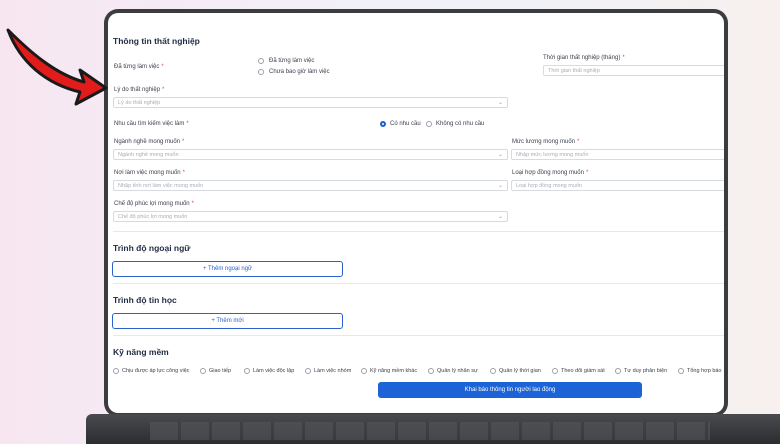  What do you see at coordinates (429, 124) in the screenshot?
I see `need-radio-no` at bounding box center [429, 124].